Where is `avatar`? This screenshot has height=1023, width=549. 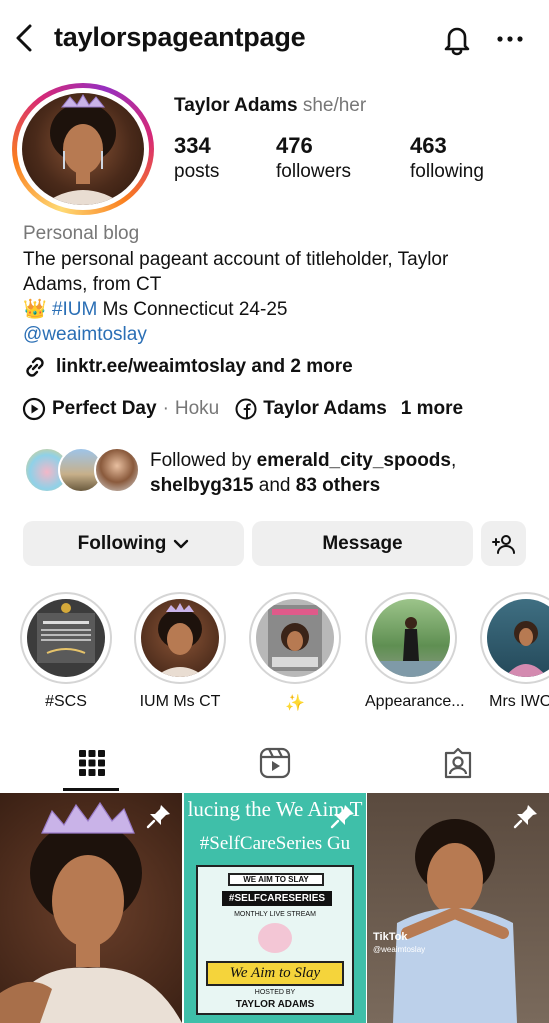 avatar is located at coordinates (83, 149).